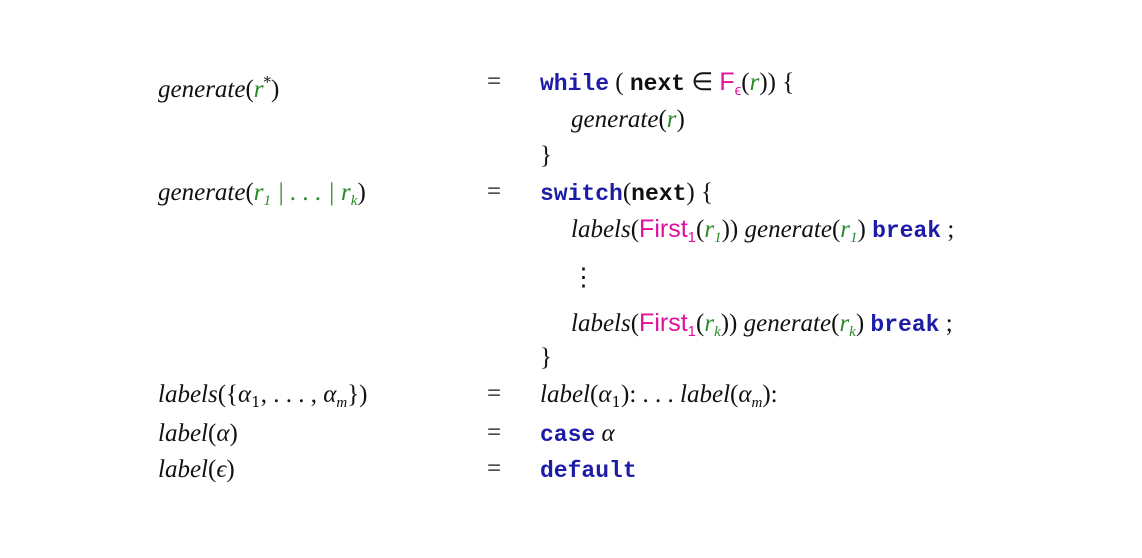 Image resolution: width=1142 pixels, height=558 pixels. What do you see at coordinates (651, 394) in the screenshot?
I see `math-token: ): . . .` at bounding box center [651, 394].